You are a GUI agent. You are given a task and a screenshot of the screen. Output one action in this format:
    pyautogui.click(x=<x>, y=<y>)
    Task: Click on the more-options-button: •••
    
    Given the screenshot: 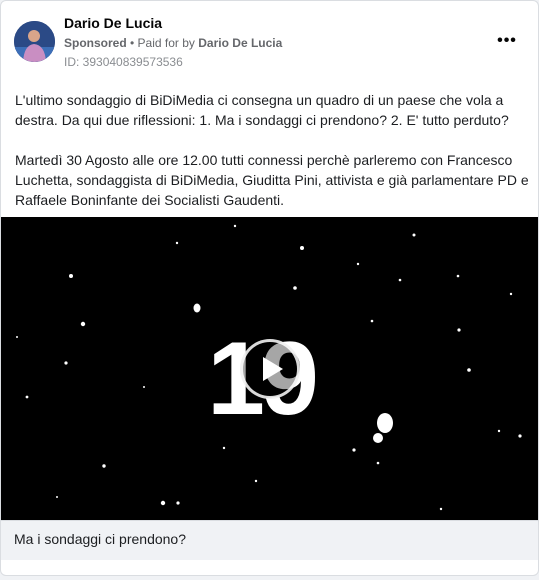 What is the action you would take?
    pyautogui.click(x=507, y=41)
    